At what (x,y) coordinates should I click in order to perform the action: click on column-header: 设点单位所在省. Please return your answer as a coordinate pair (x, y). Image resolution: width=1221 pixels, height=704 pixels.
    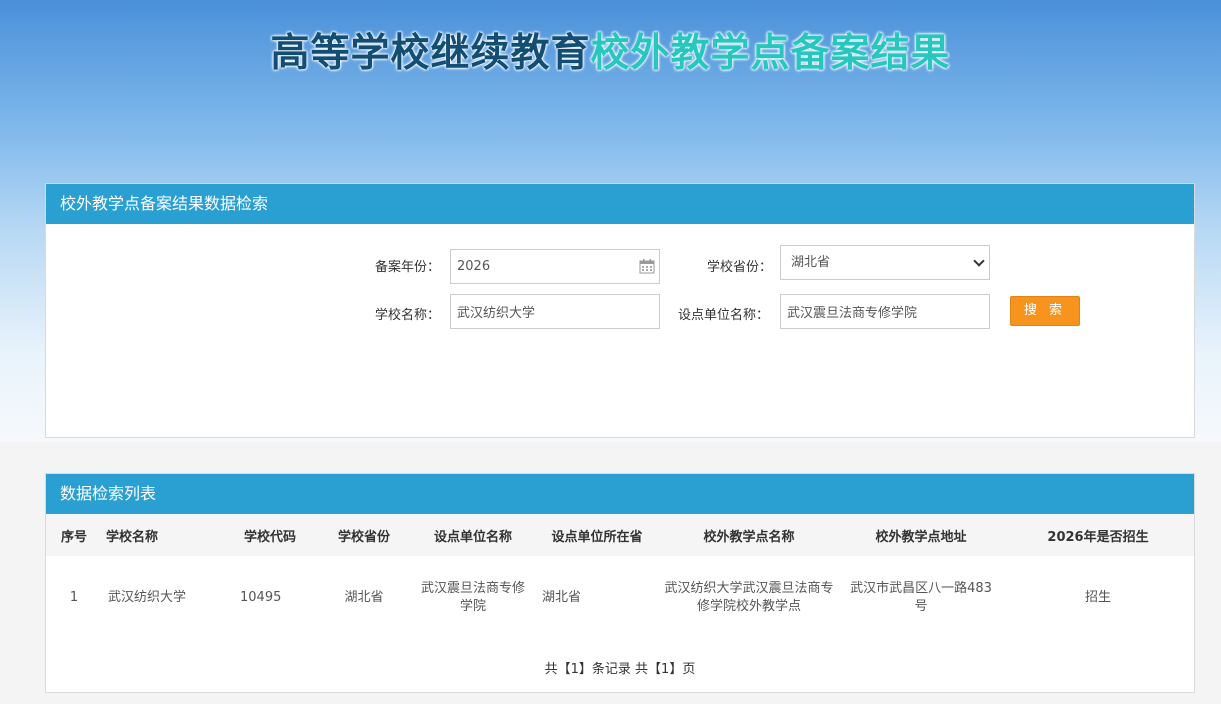
    Looking at the image, I should click on (597, 535).